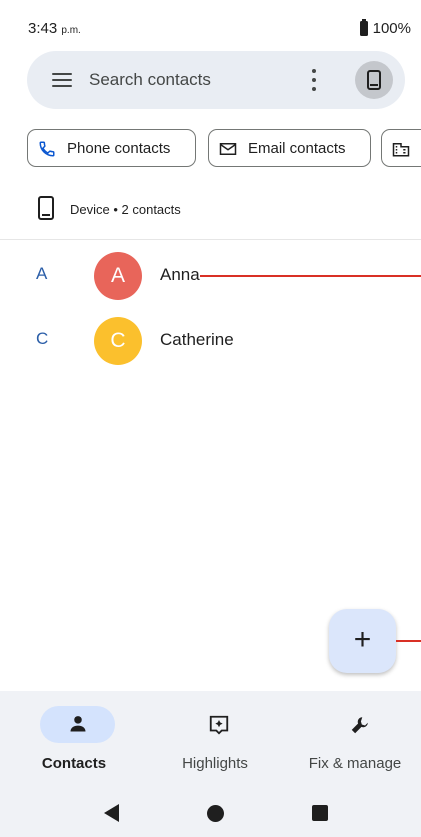  I want to click on email-icon, so click(228, 149).